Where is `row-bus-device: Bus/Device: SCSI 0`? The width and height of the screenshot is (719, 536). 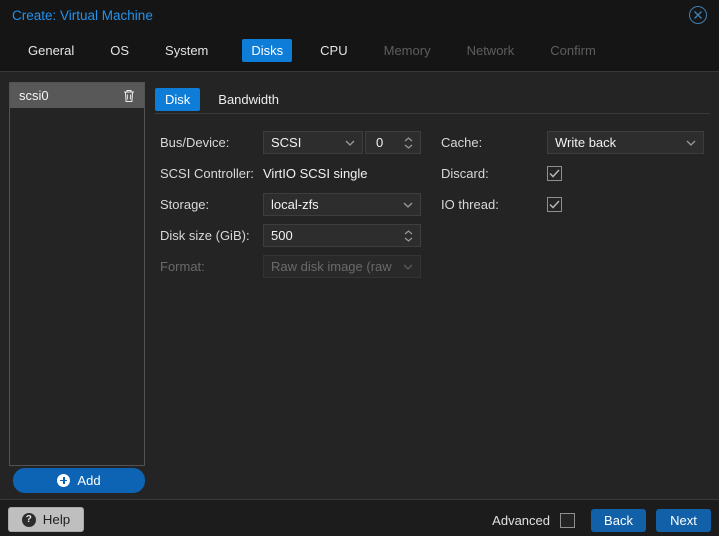
row-bus-device: Bus/Device: SCSI 0 is located at coordinates (295, 142).